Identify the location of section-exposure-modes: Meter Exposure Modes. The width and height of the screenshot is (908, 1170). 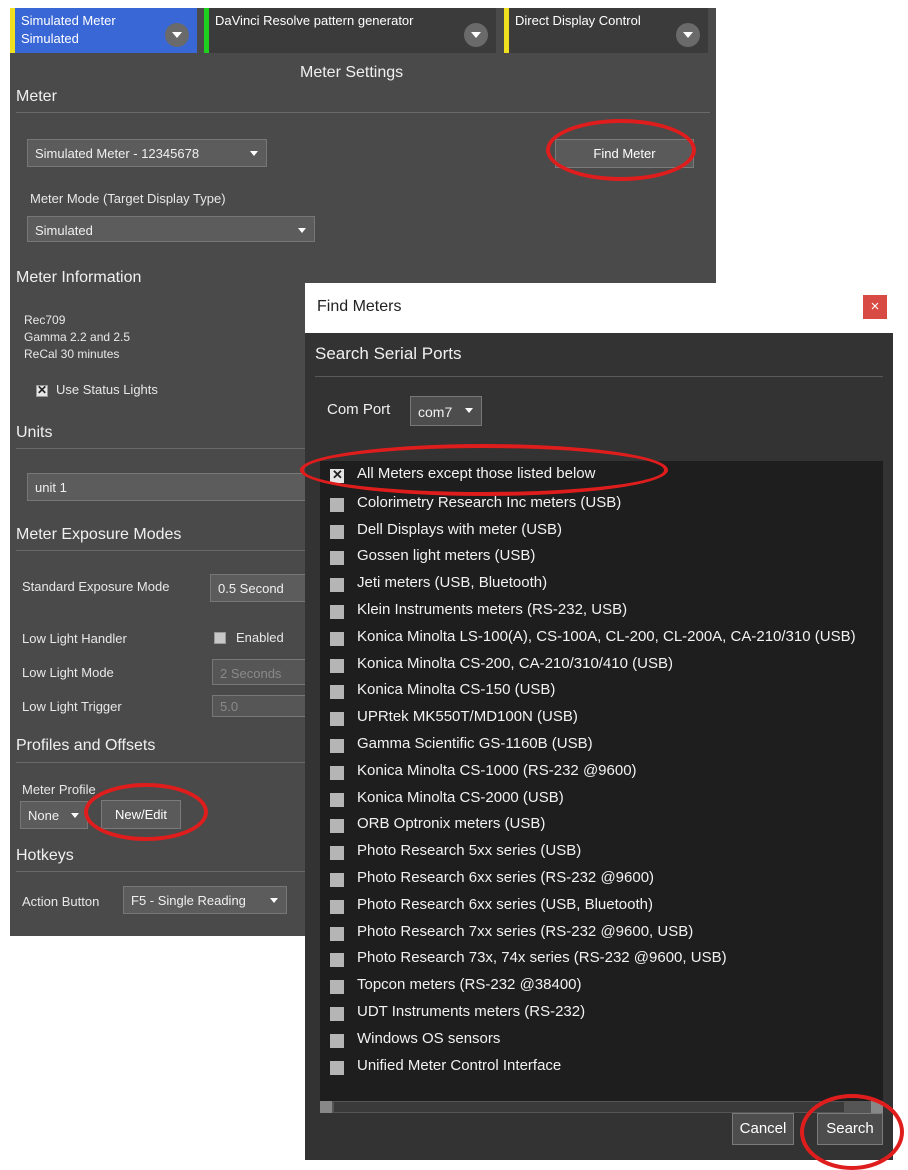
(99, 534).